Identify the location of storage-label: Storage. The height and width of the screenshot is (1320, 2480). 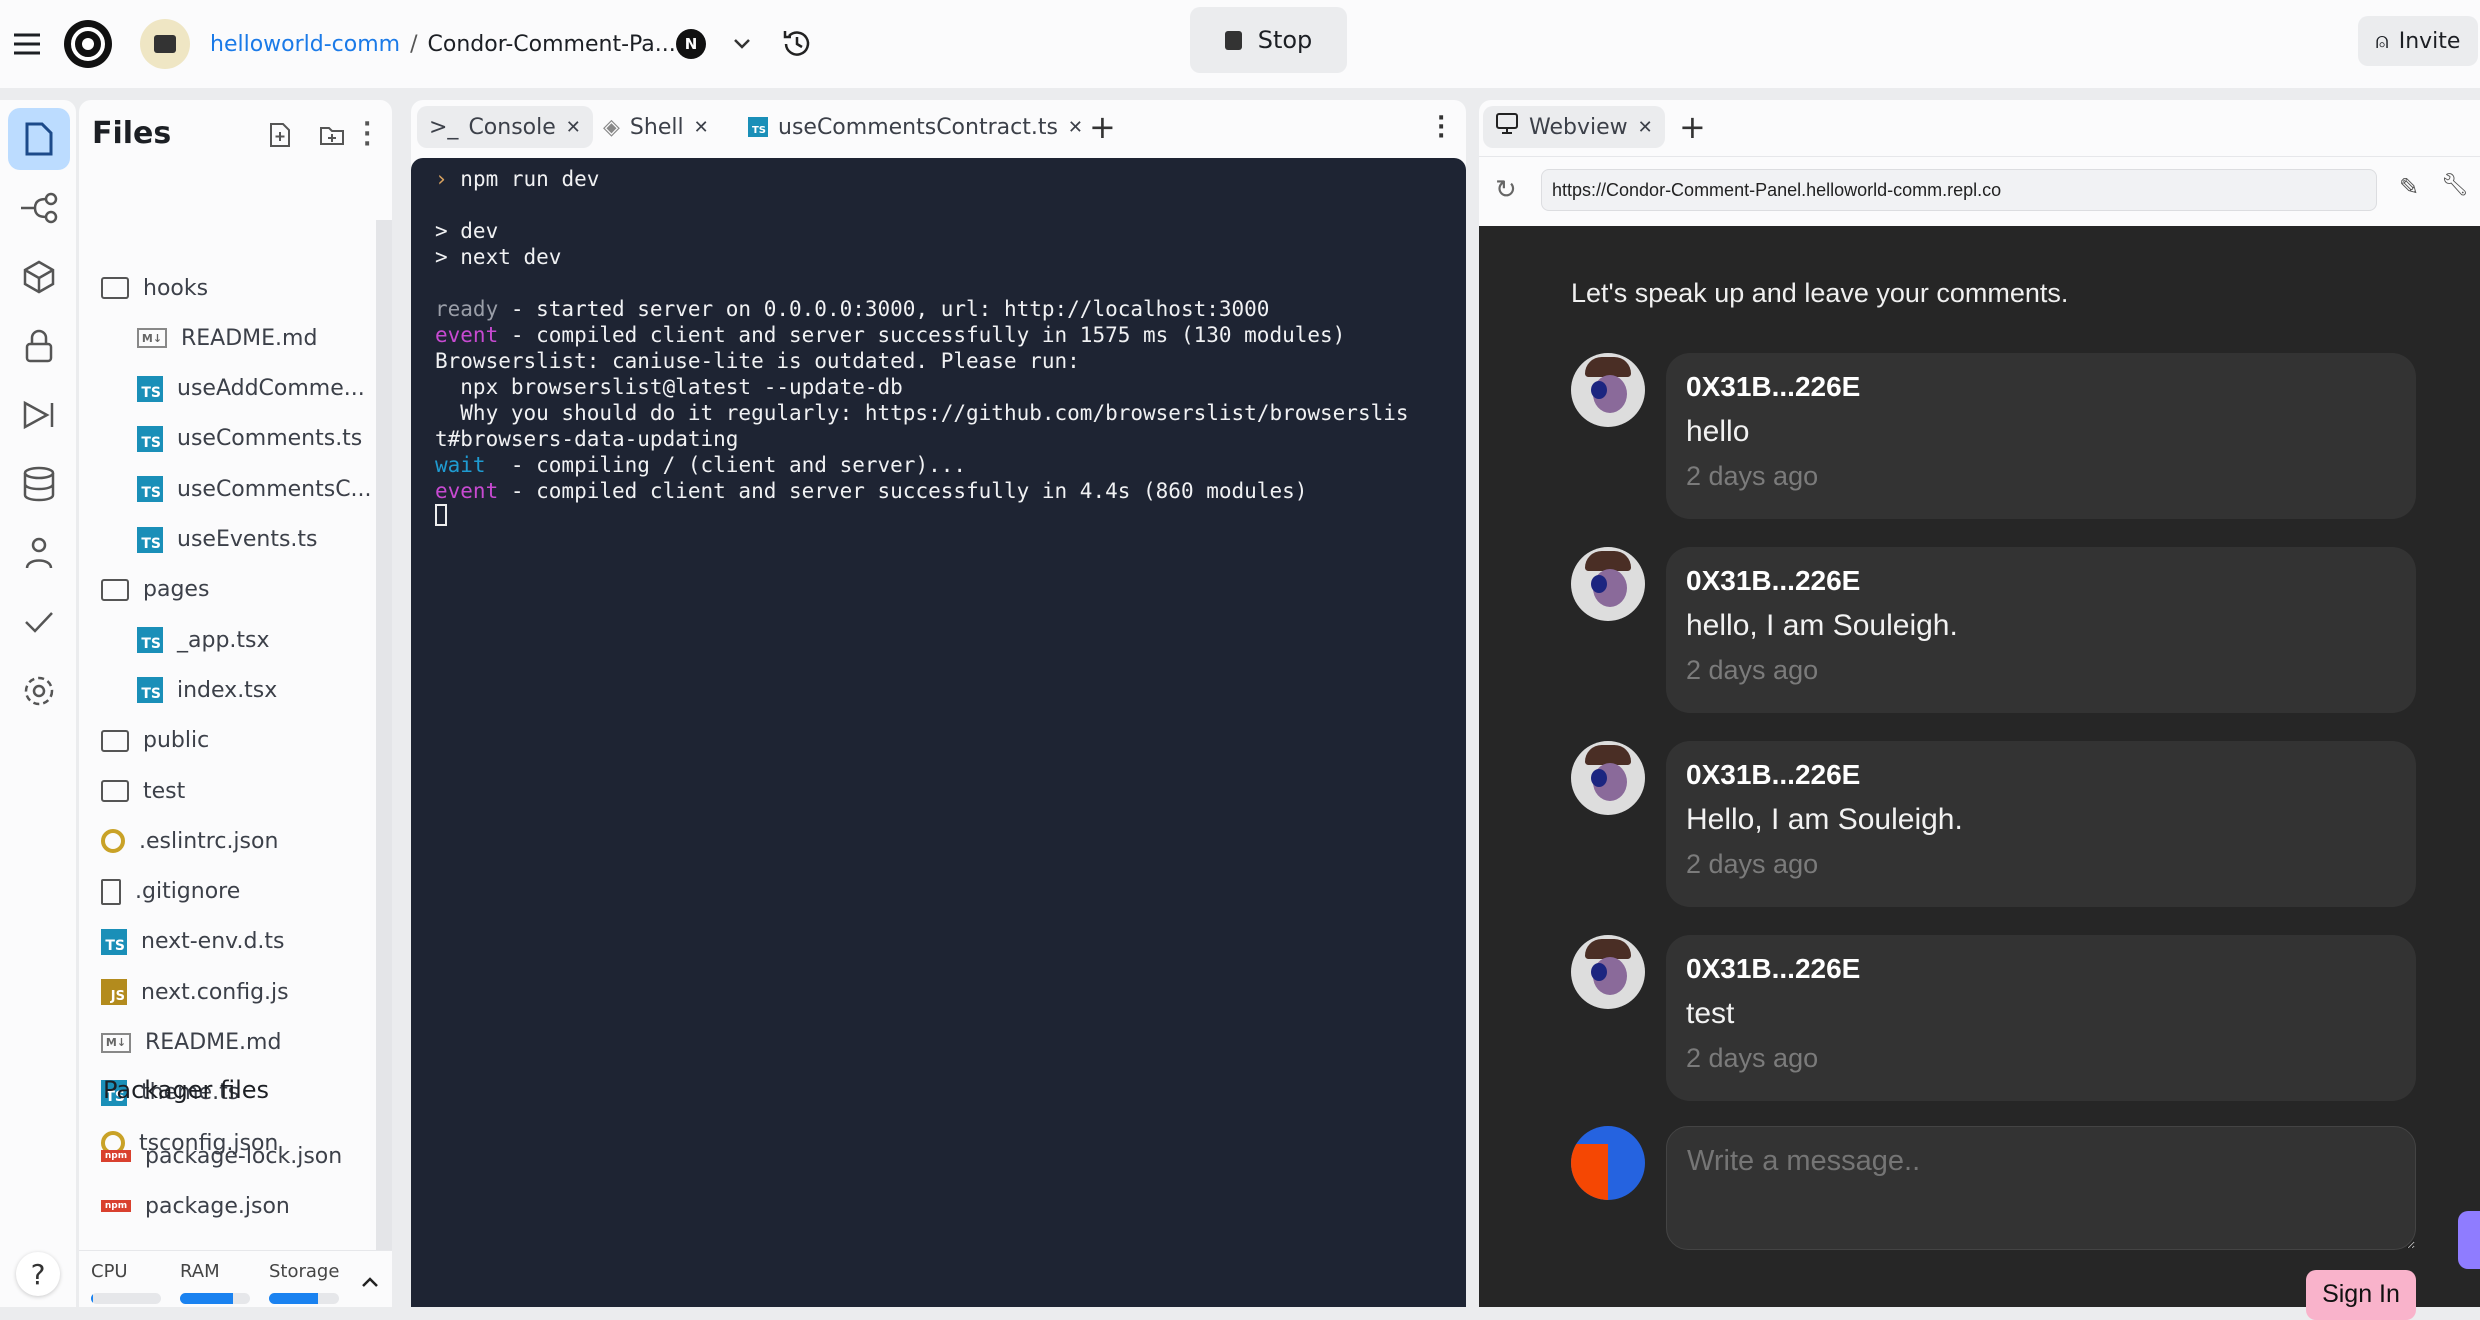
(304, 1271).